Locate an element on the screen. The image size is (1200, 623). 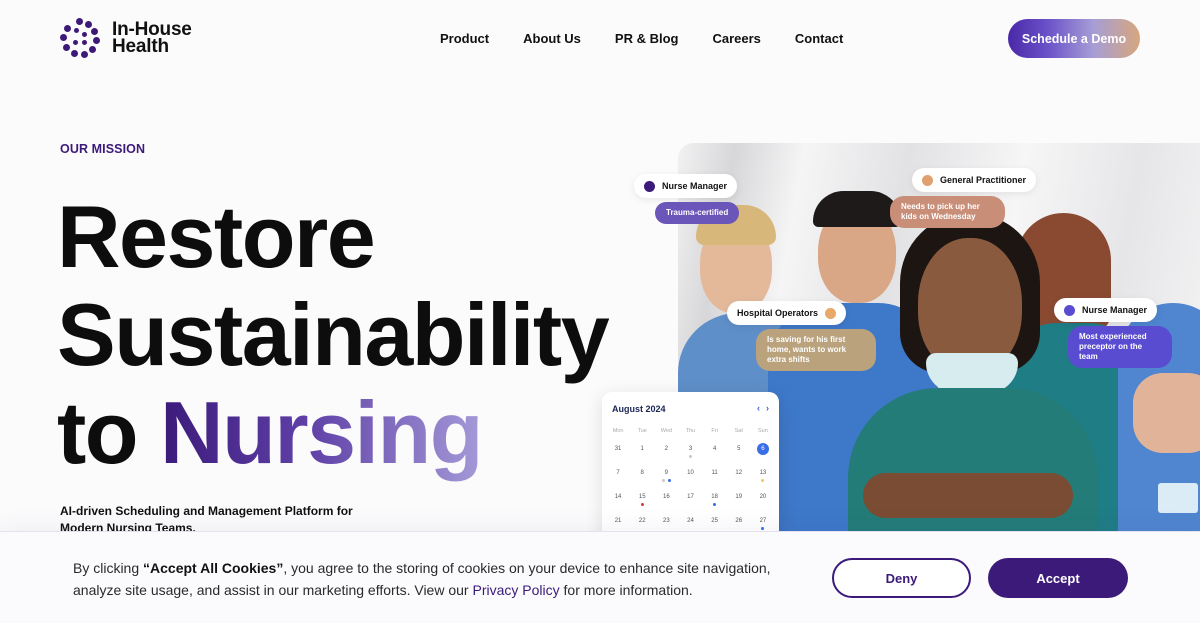
nav-contact: Contact is located at coordinates (819, 38).